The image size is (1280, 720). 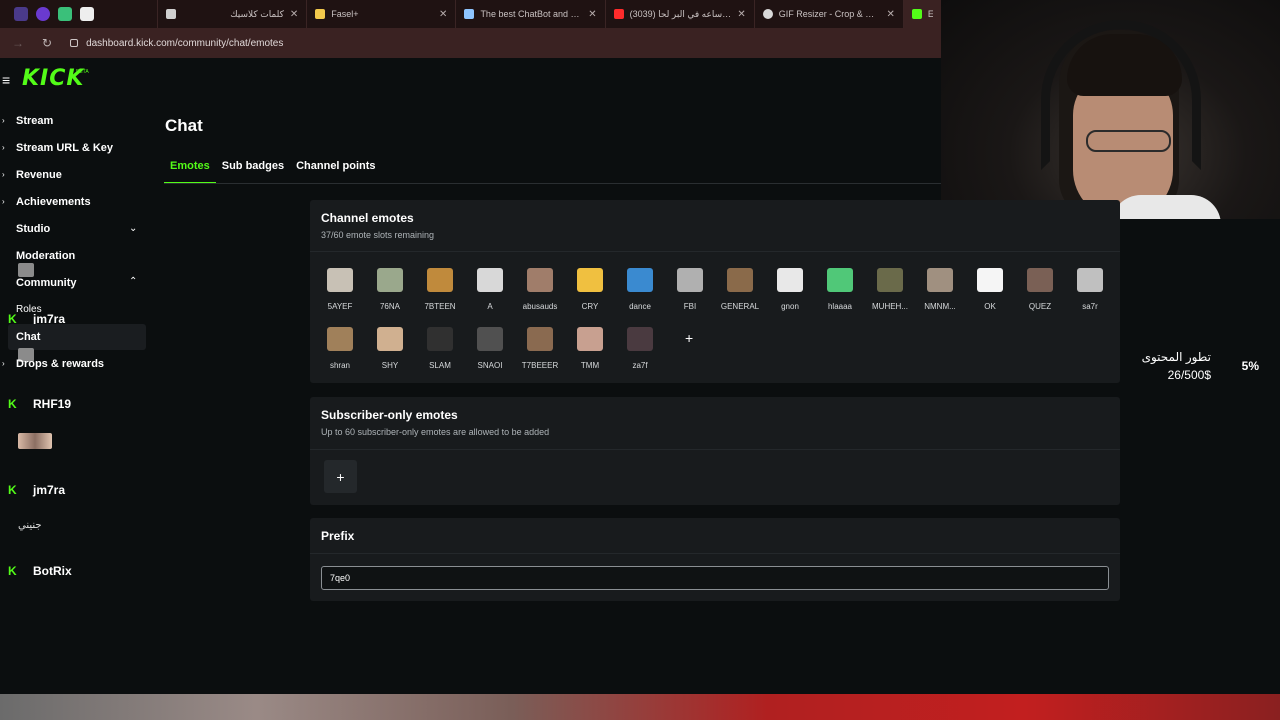 I want to click on page-title: Chat, so click(x=184, y=125).